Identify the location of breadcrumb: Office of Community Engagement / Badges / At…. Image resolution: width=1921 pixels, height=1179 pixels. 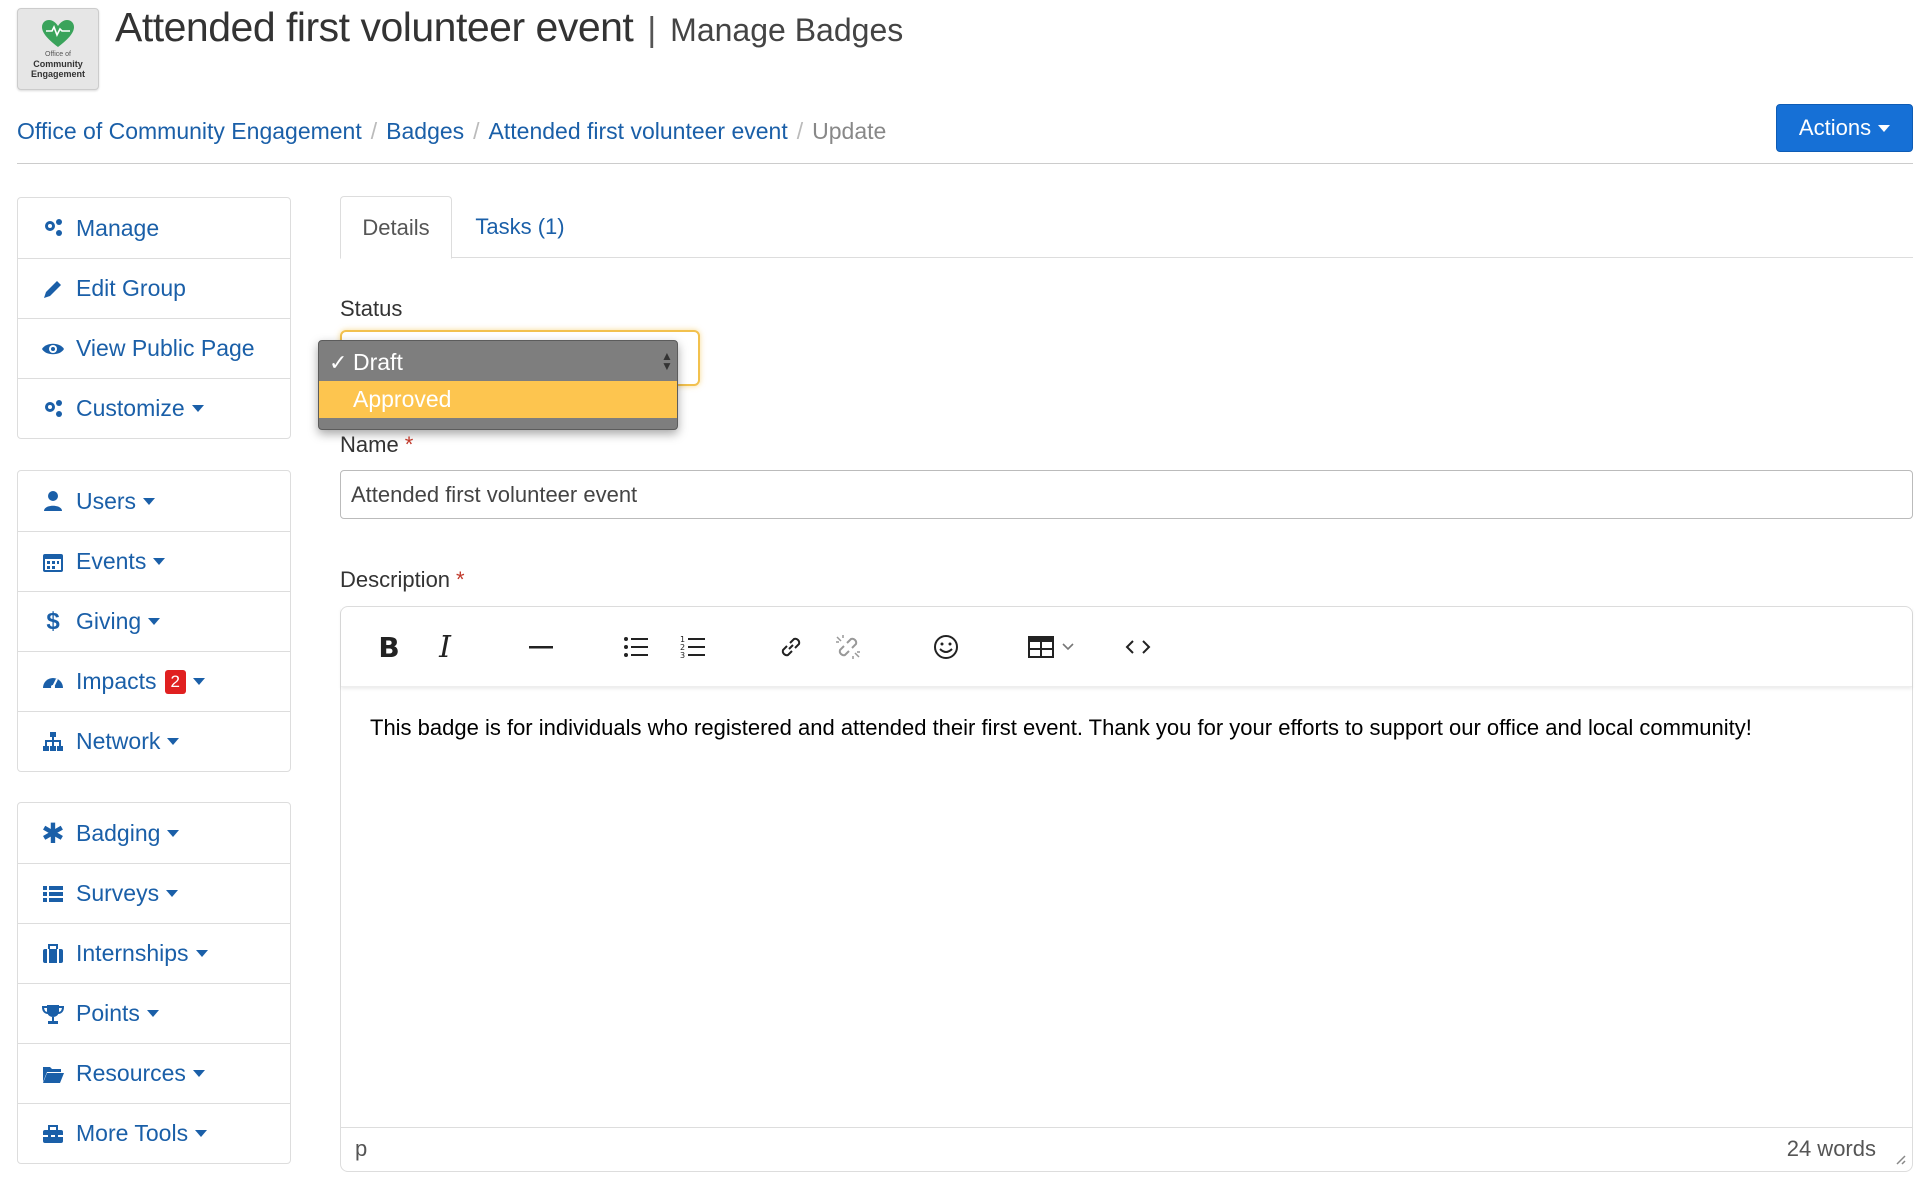
(452, 131).